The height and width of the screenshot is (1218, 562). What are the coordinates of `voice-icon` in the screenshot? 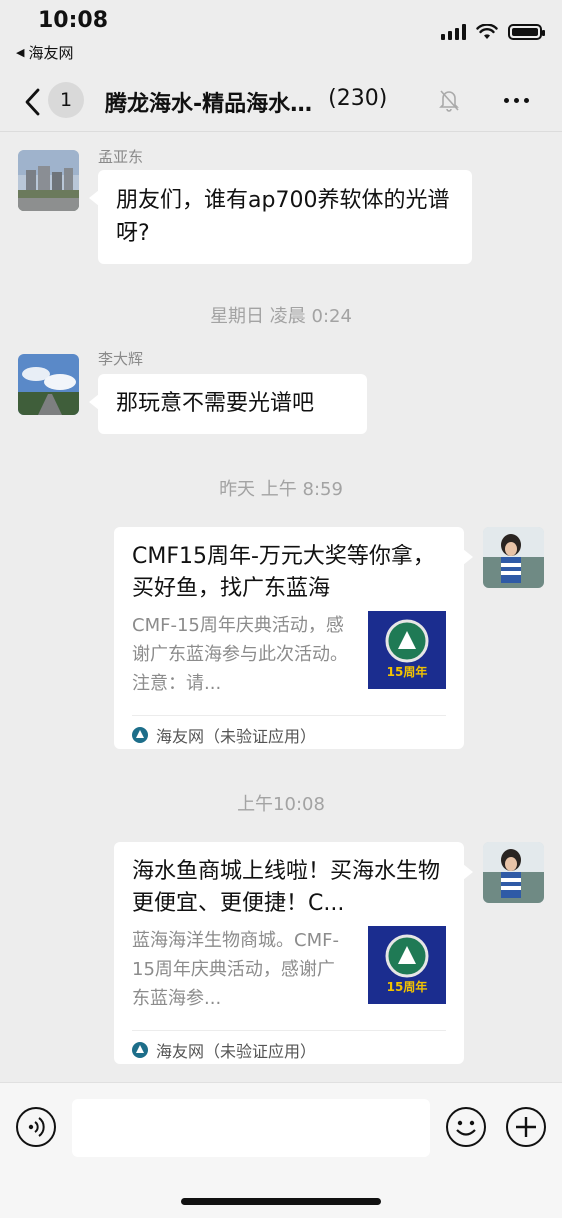 It's located at (36, 1127).